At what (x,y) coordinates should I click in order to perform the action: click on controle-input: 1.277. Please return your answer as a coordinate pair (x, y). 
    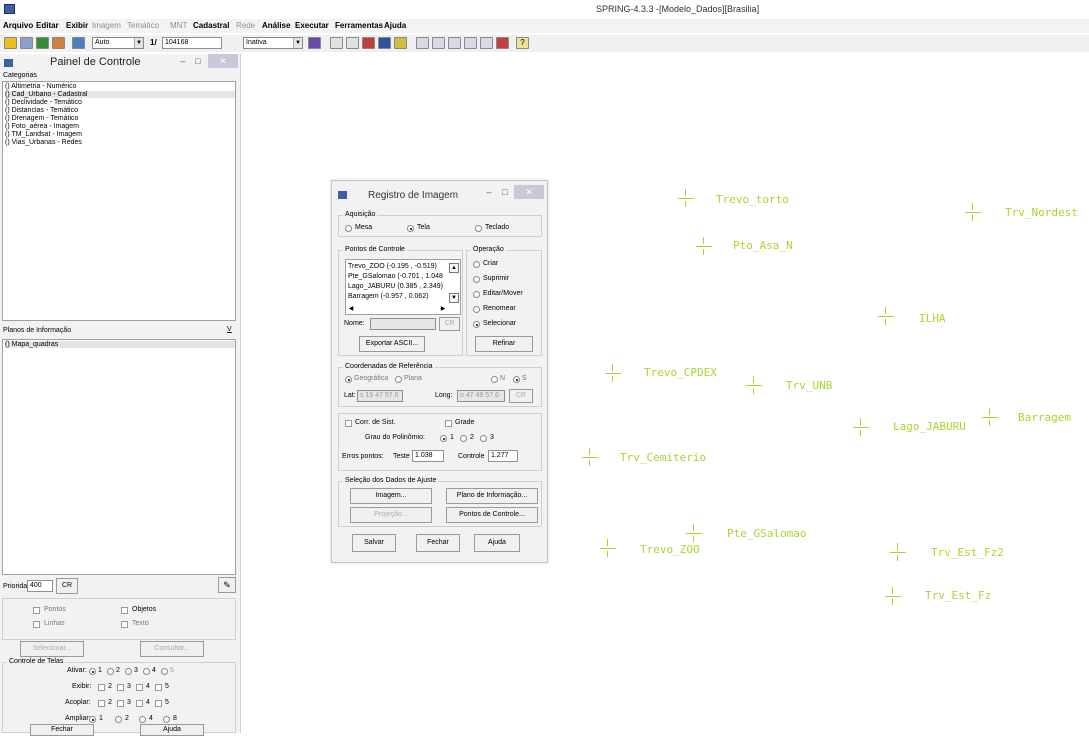
    Looking at the image, I should click on (503, 456).